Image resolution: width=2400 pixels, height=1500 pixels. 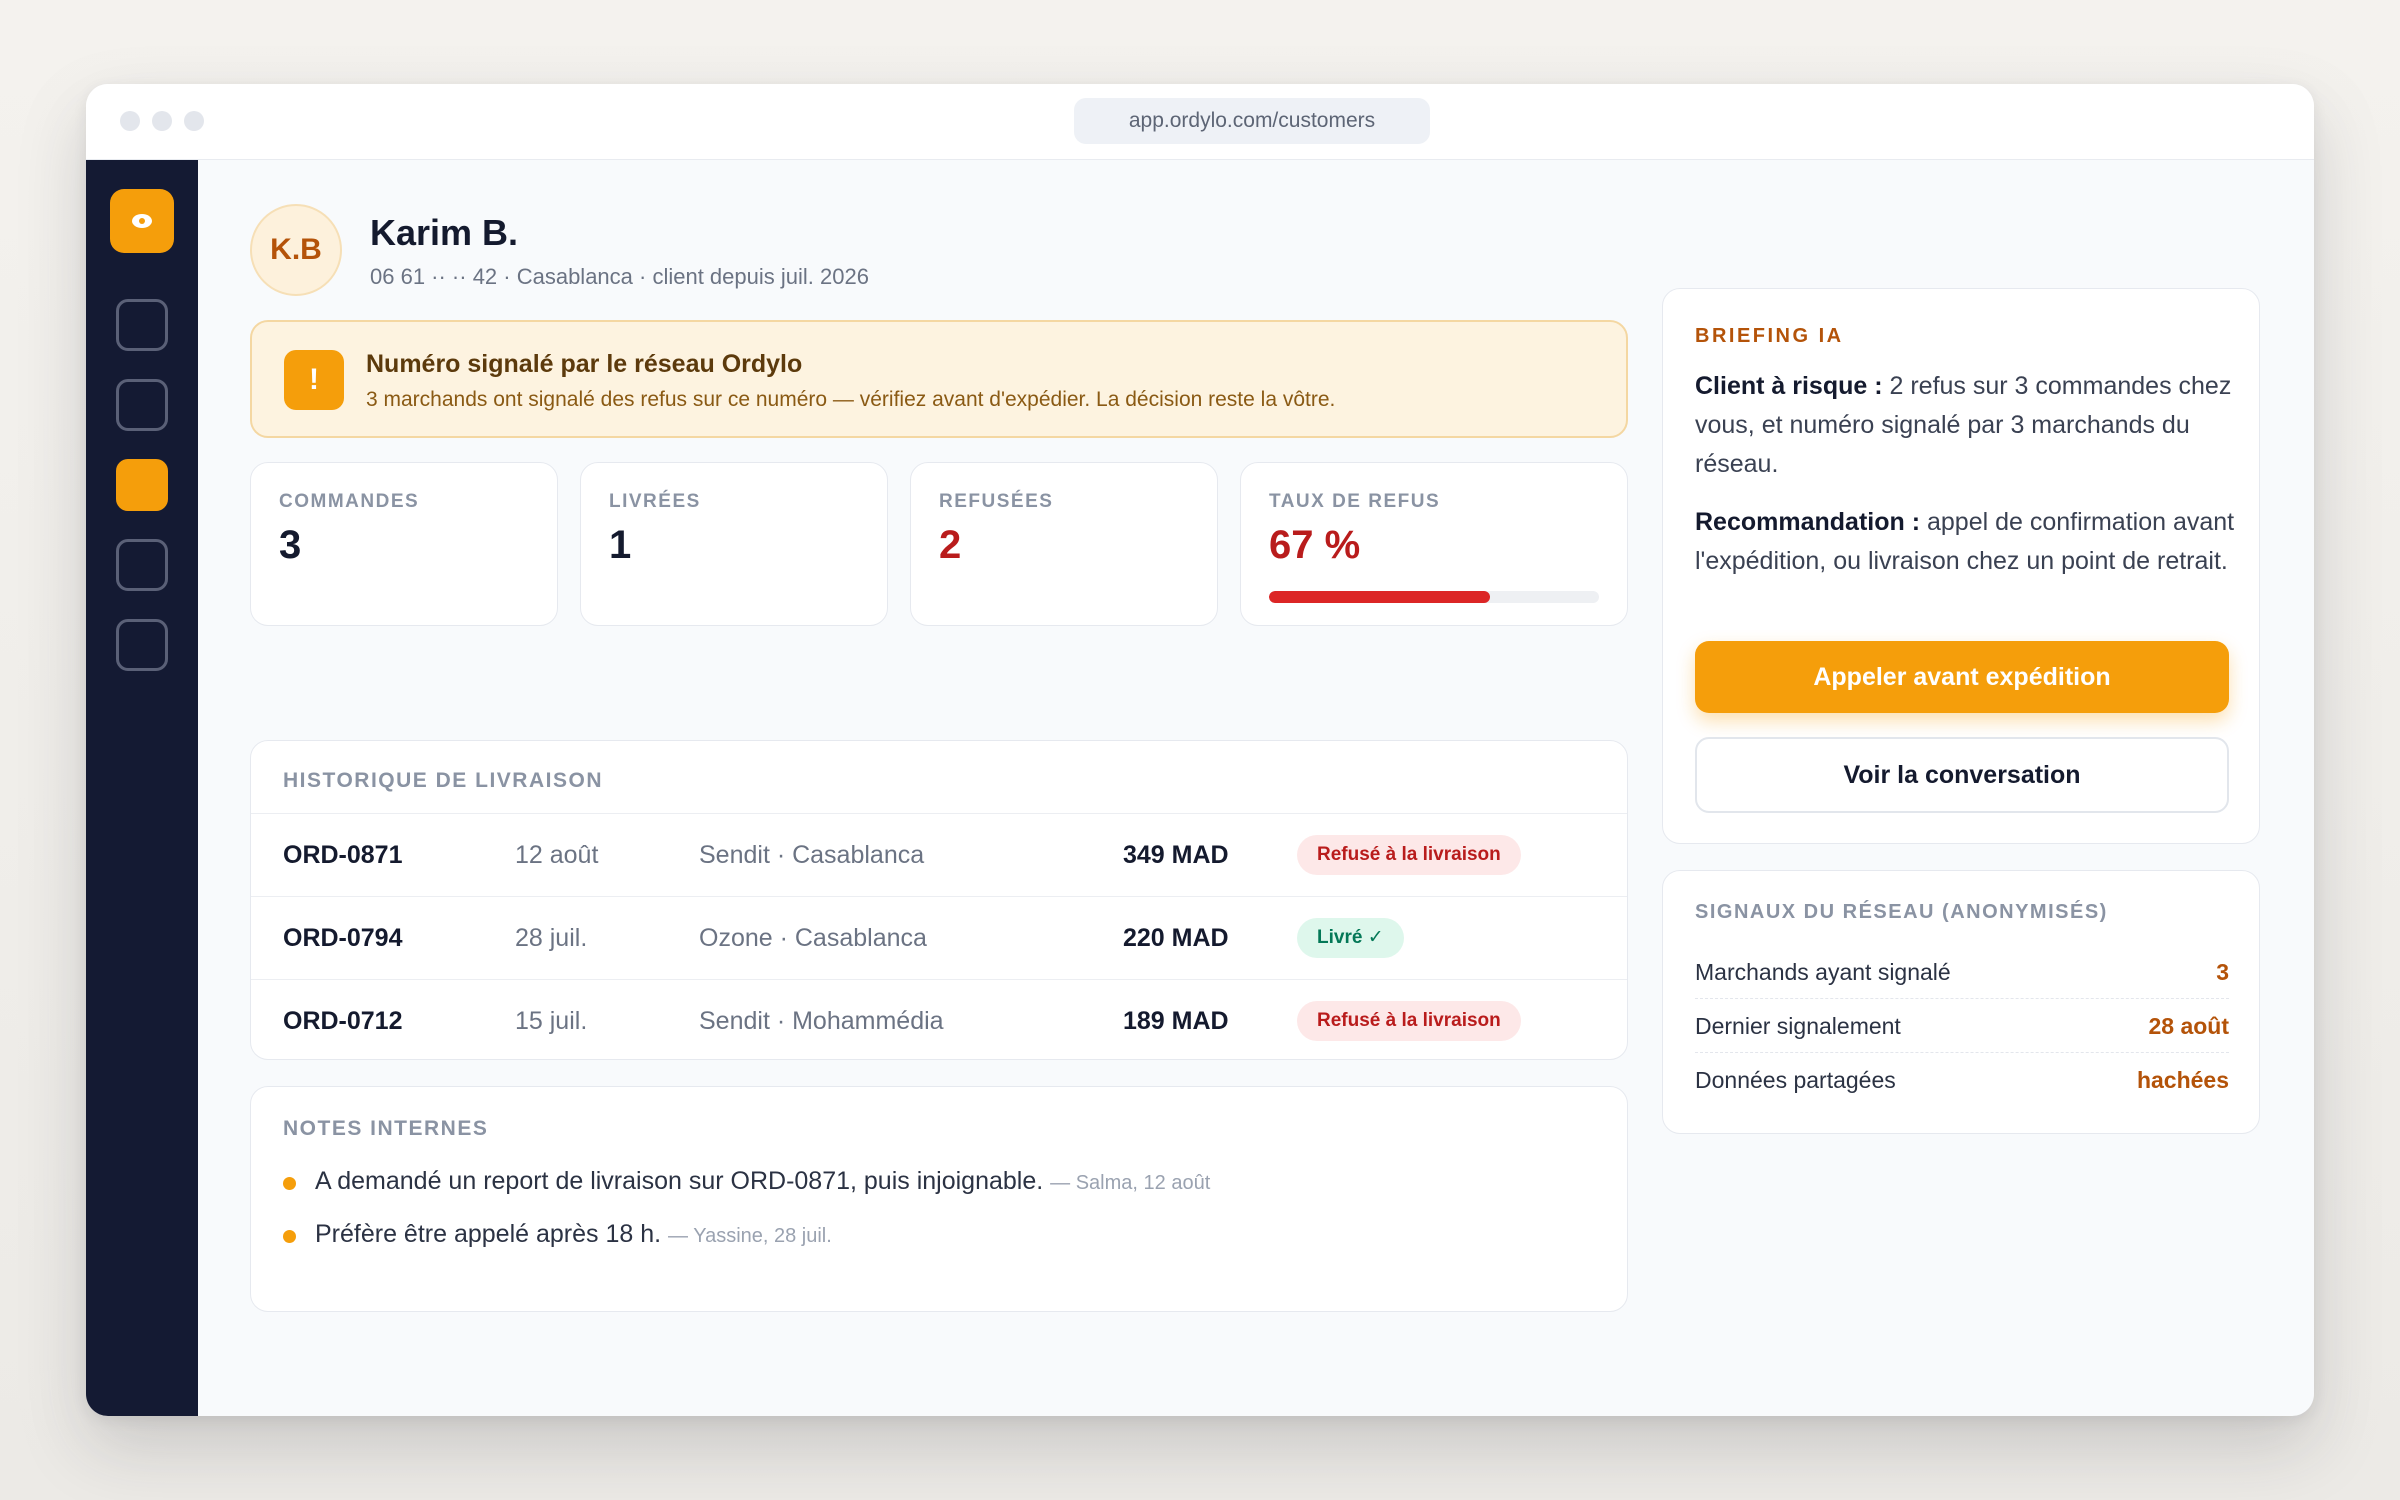 What do you see at coordinates (1176, 938) in the screenshot?
I see `order-amount: 220 MAD` at bounding box center [1176, 938].